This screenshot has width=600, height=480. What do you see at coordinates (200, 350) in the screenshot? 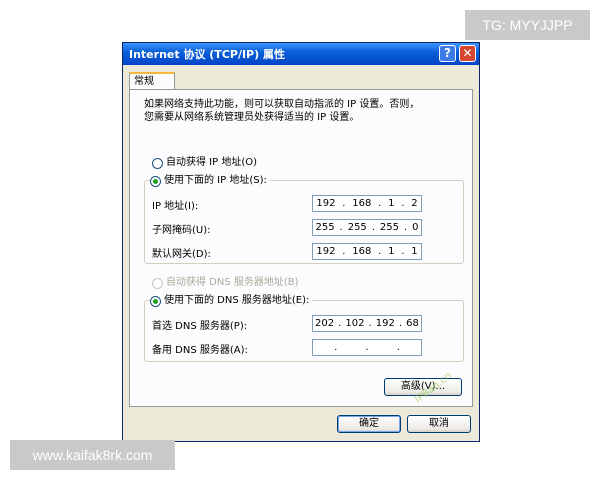
I see `alternate-dns-label: 备用 DNS 服务器(A):` at bounding box center [200, 350].